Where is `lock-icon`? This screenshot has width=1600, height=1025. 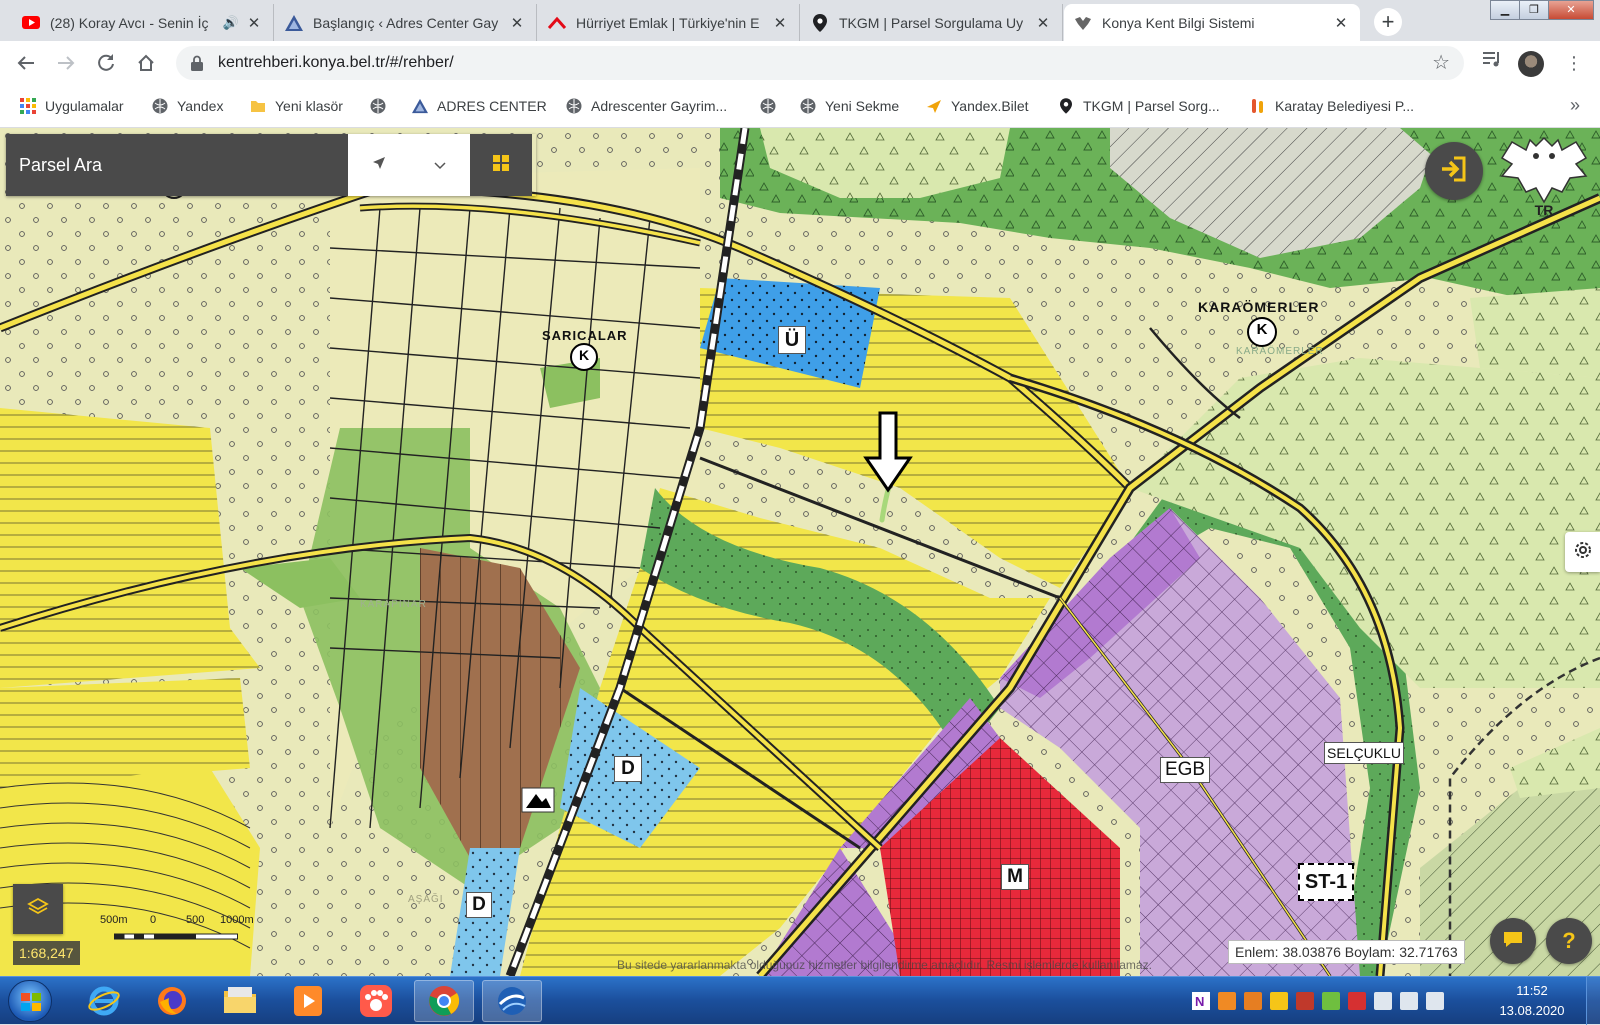 lock-icon is located at coordinates (197, 63).